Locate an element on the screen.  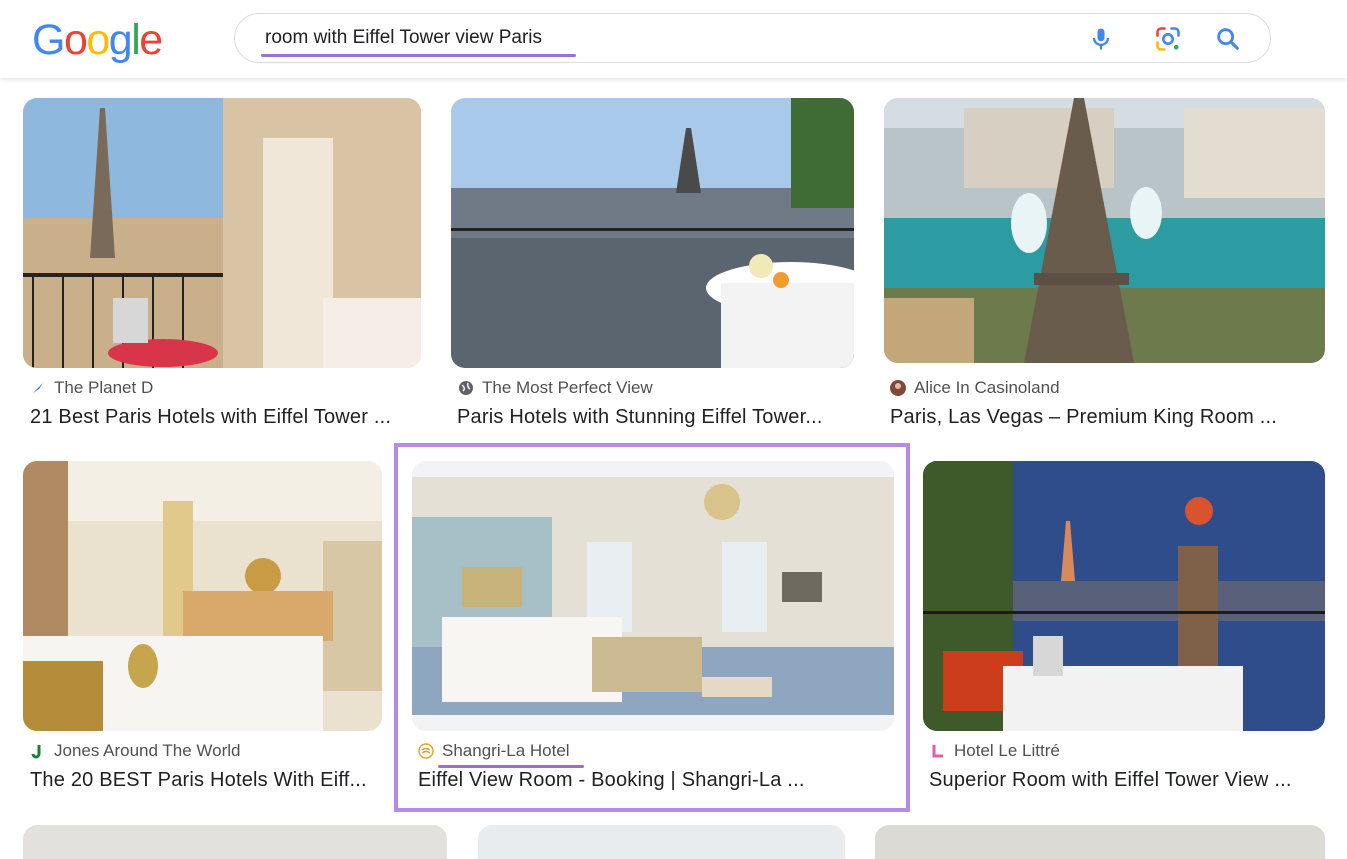
result-source: The Most Perfect View is located at coordinates (555, 388).